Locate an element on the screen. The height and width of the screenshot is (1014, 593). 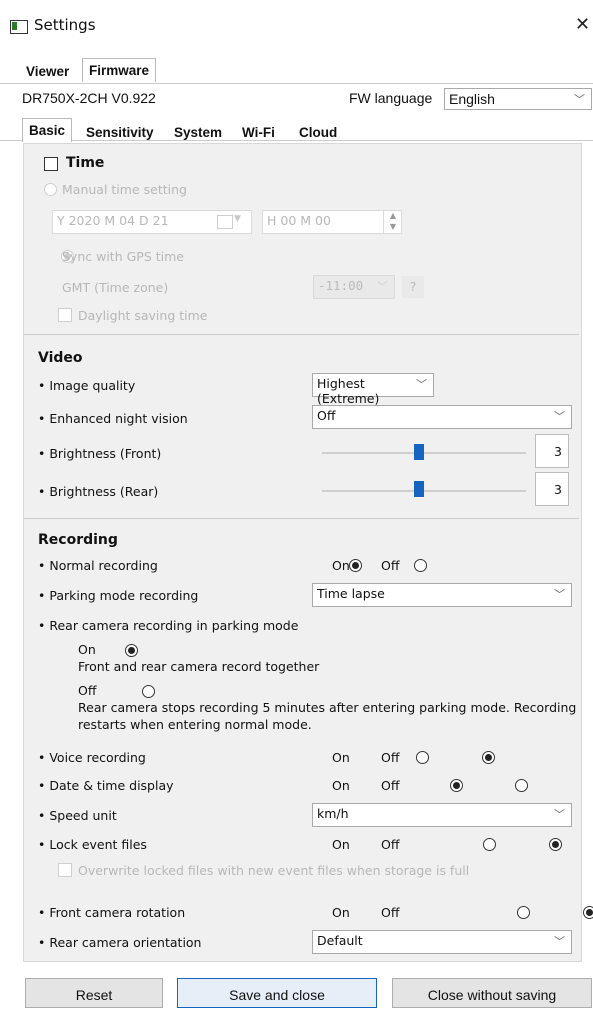
time-value: H 00 M 00 is located at coordinates (299, 220).